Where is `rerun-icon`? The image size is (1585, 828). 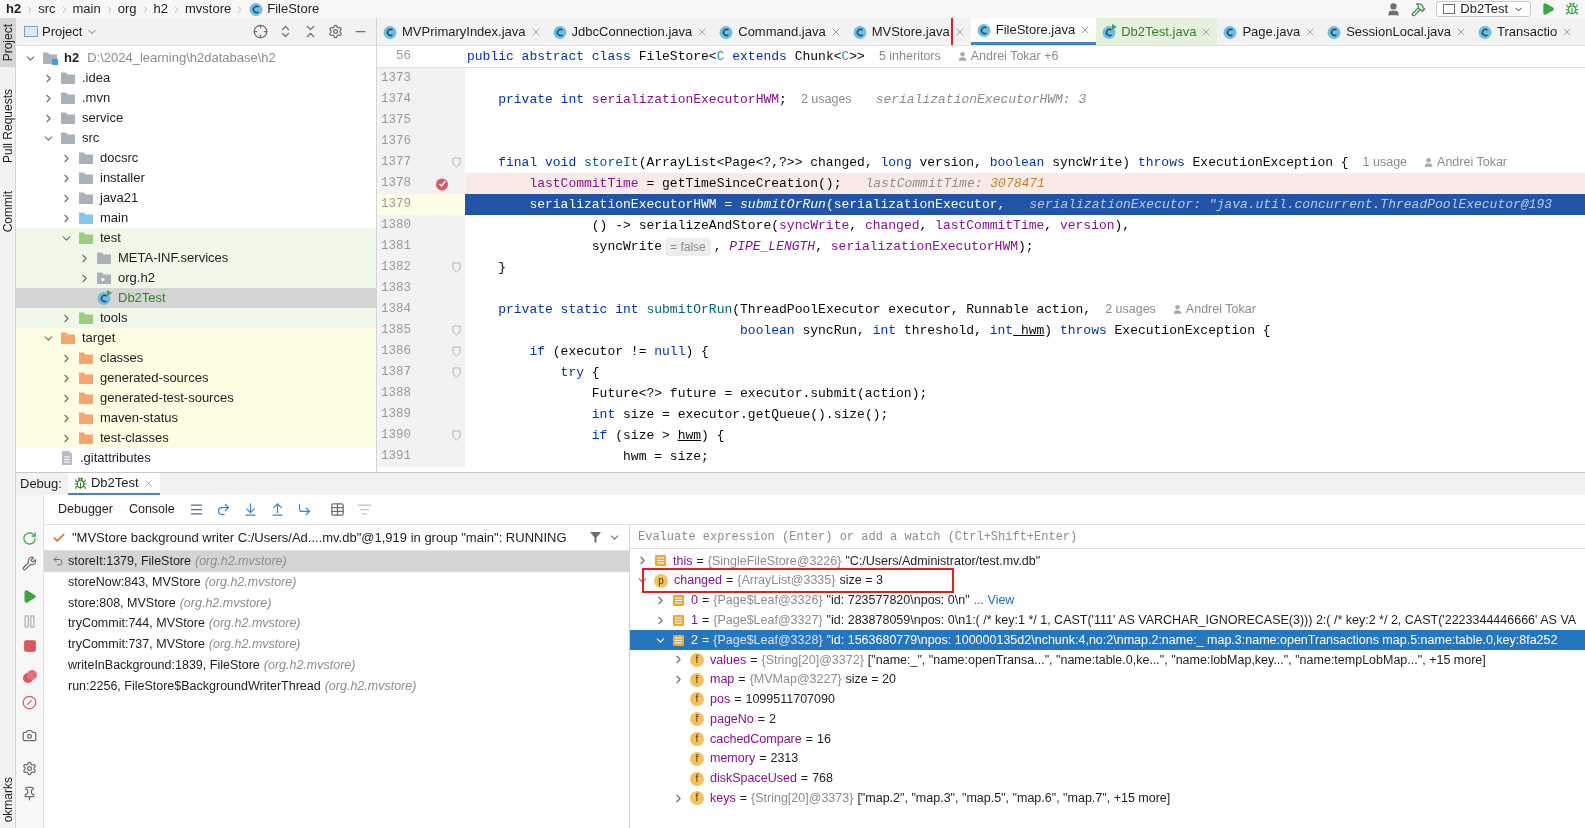
rerun-icon is located at coordinates (29, 538).